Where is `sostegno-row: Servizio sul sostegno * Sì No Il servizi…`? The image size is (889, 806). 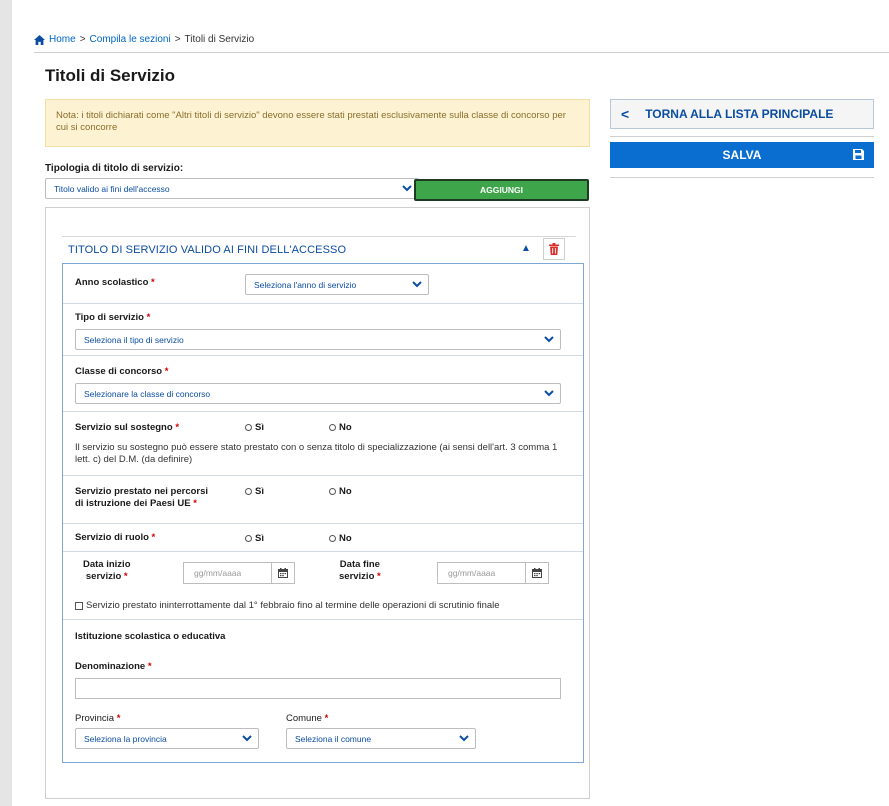
sostegno-row: Servizio sul sostegno * Sì No Il servizi… is located at coordinates (323, 444).